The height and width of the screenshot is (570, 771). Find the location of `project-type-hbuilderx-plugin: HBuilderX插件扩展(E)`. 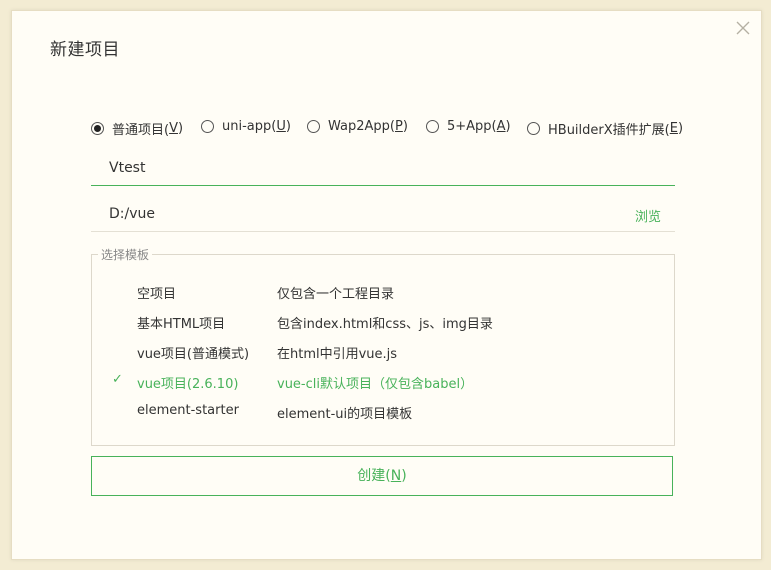

project-type-hbuilderx-plugin: HBuilderX插件扩展(E) is located at coordinates (605, 128).